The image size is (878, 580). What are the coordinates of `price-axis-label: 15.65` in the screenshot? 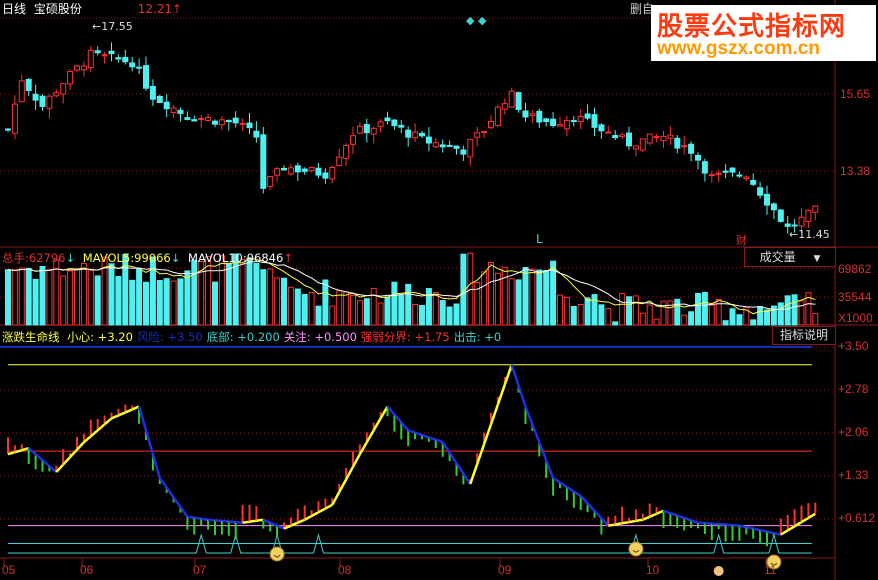 It's located at (855, 94).